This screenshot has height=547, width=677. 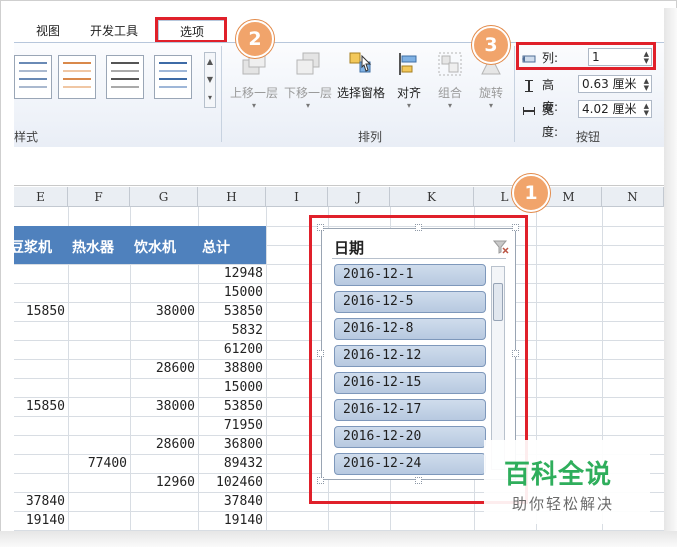 I want to click on height-spinner: 0.63 厘米 ▲ ▼, so click(x=615, y=84).